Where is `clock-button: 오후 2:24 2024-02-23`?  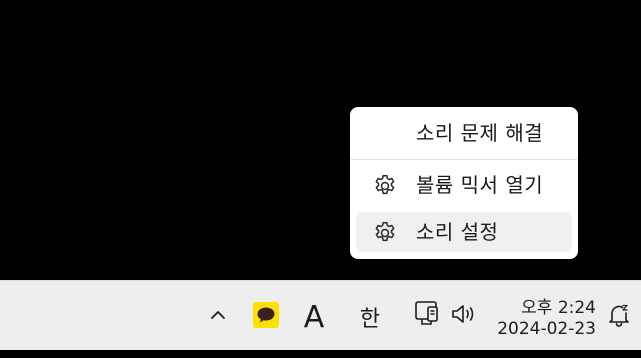 clock-button: 오후 2:24 2024-02-23 is located at coordinates (548, 317).